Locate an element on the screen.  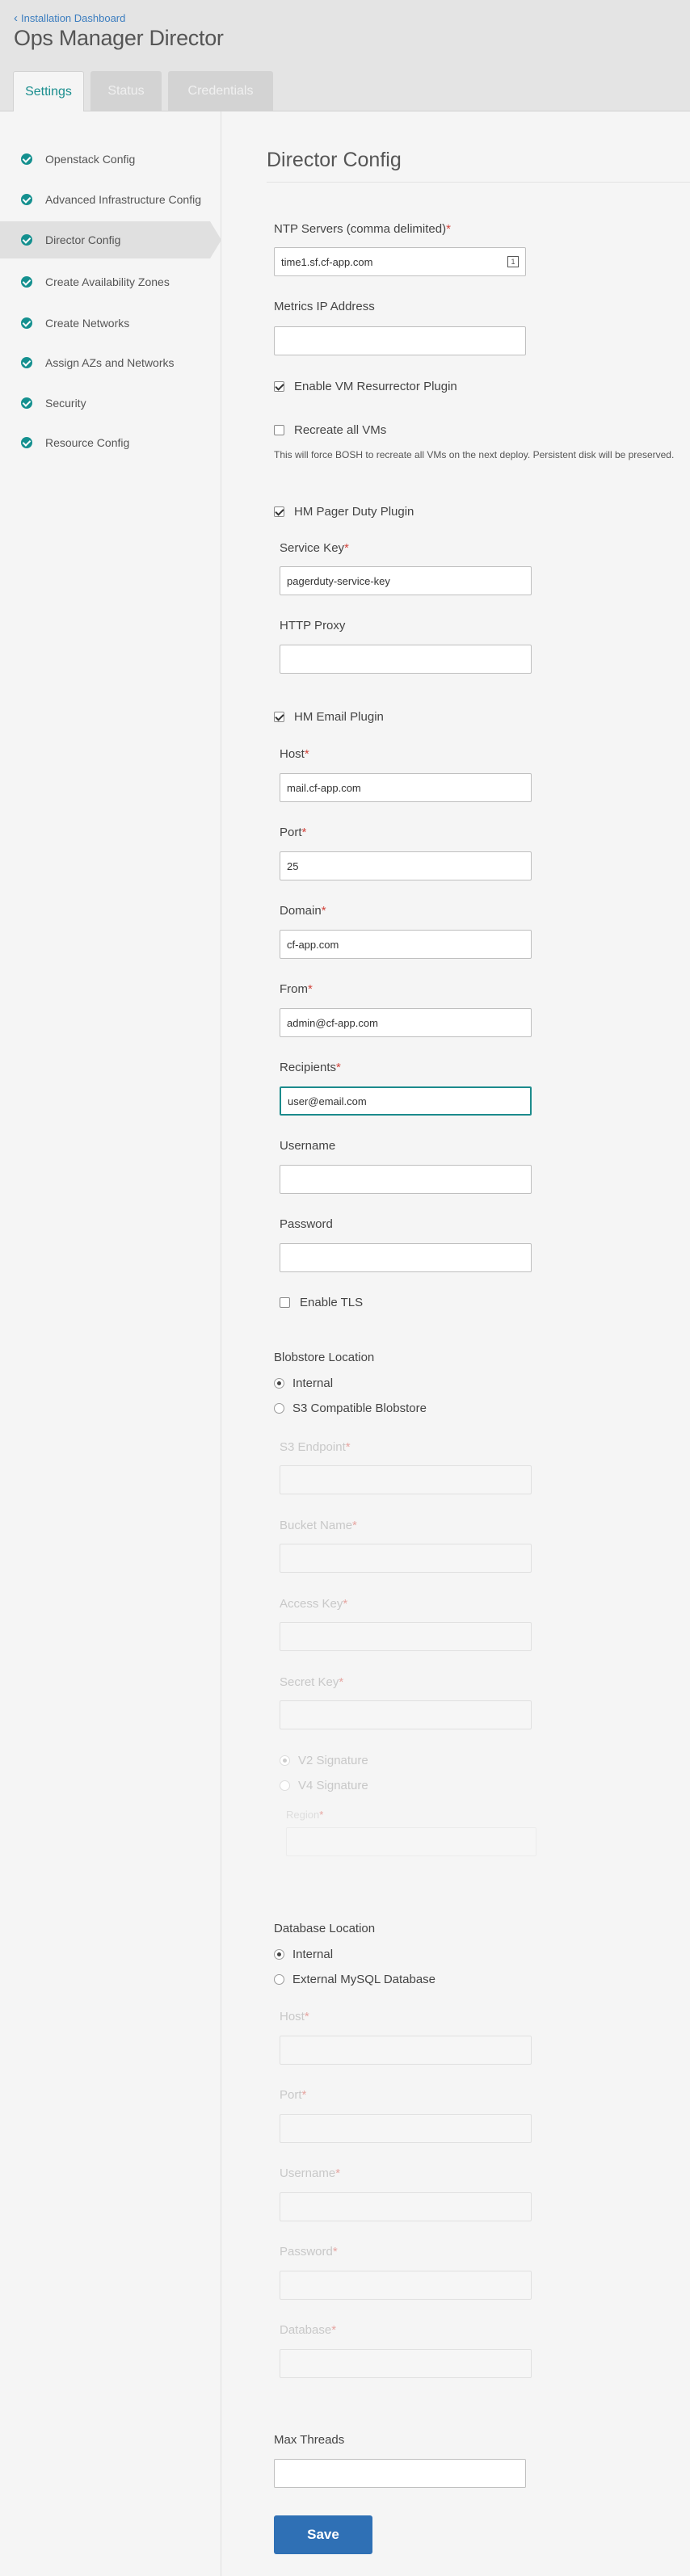
bucket-name-label: Bucket Name* is located at coordinates (318, 1525).